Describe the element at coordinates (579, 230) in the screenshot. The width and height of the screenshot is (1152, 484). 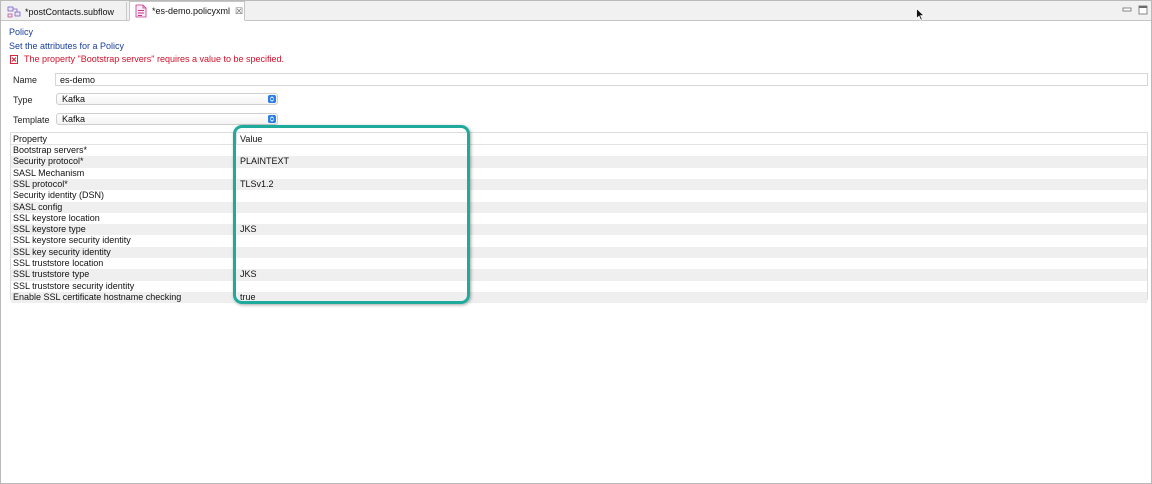
I see `table-row: SSL keystore type JKS` at that location.